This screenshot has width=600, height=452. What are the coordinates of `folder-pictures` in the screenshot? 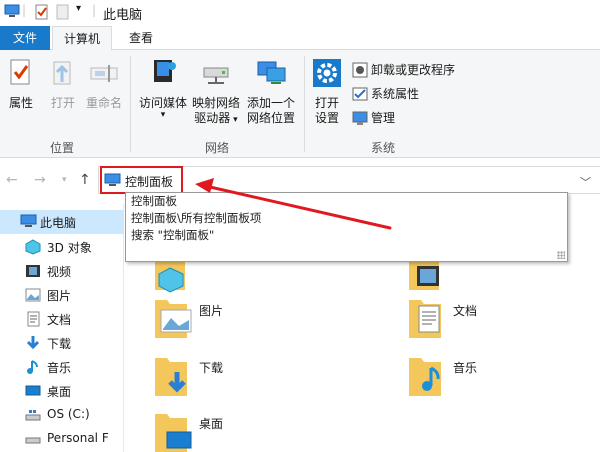 It's located at (172, 317).